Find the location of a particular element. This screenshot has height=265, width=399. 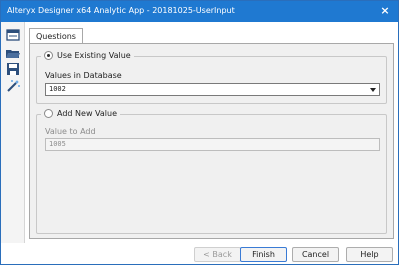

form-icon is located at coordinates (13, 35).